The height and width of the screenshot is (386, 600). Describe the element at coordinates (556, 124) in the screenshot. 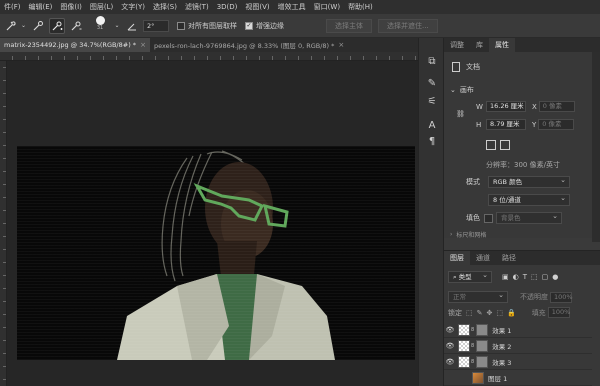

I see `y-field: 0 像素` at that location.